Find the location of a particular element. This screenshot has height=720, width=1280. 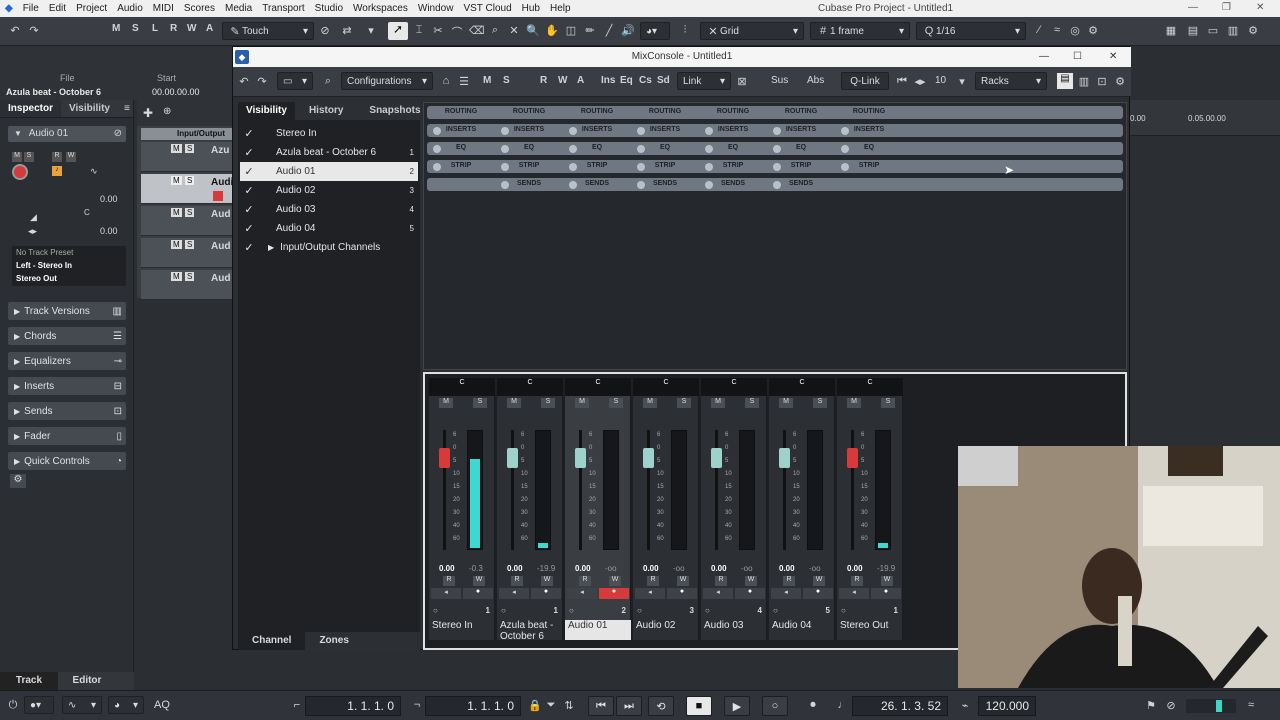

section-equalizers: ▶ Equalizers ⊸ is located at coordinates (67, 361).